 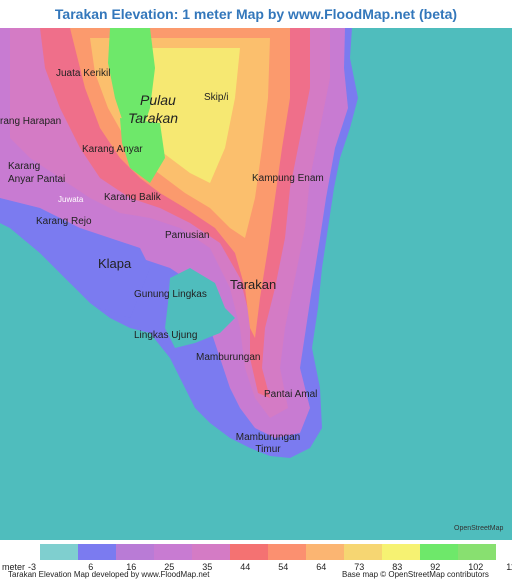 What do you see at coordinates (321, 567) in the screenshot?
I see `legend-tick: 64` at bounding box center [321, 567].